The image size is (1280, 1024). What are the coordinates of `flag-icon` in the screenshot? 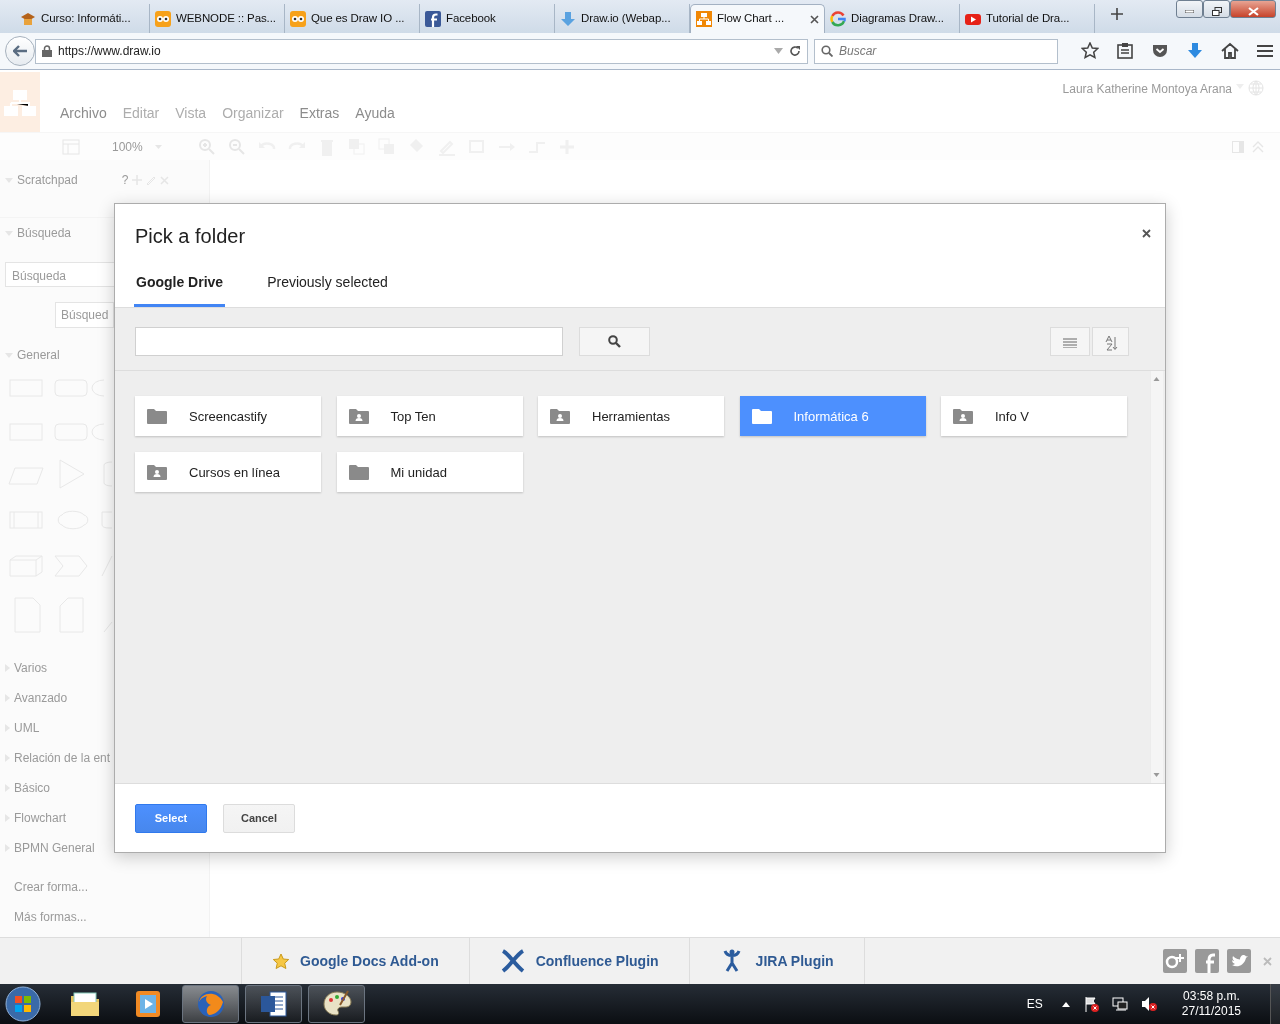 It's located at (1090, 1004).